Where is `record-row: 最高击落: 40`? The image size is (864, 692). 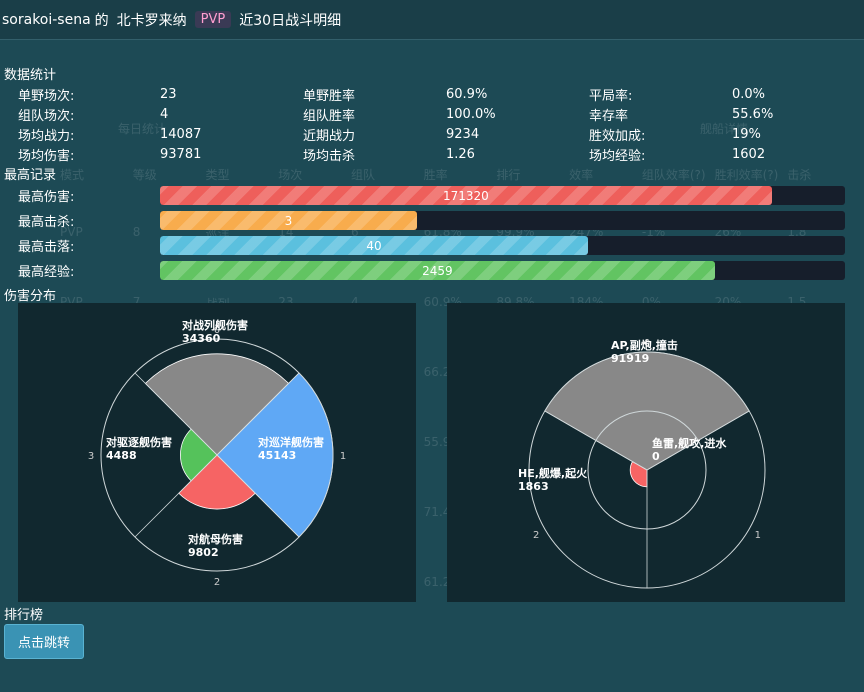
record-row: 最高击落: 40 is located at coordinates (433, 245).